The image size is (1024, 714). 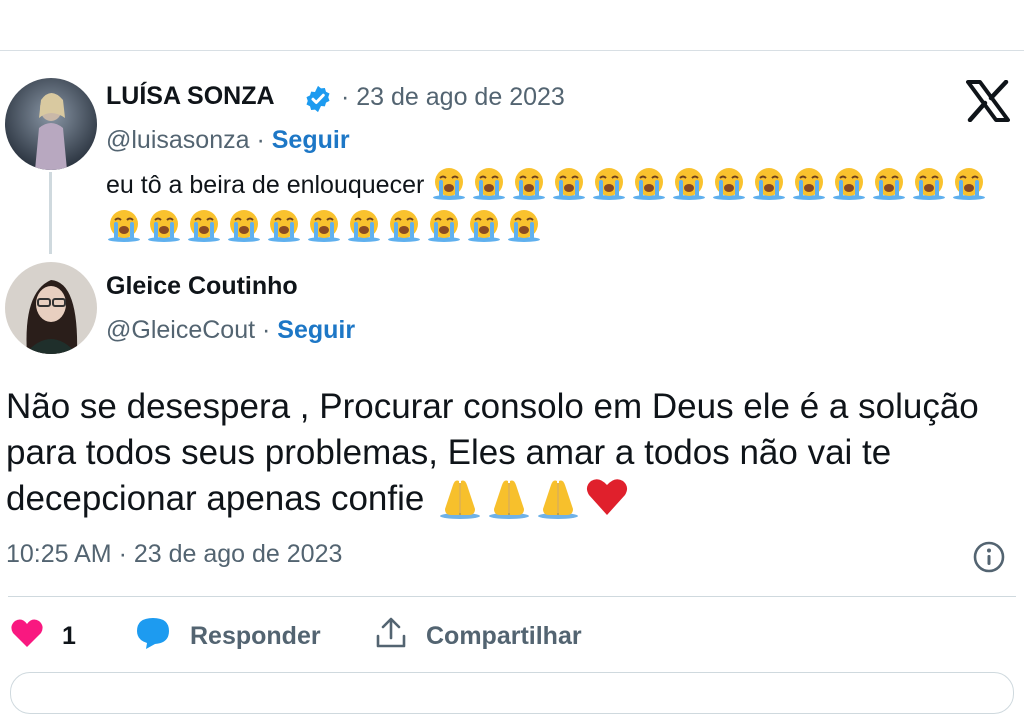 I want to click on top-divider, so click(x=512, y=50).